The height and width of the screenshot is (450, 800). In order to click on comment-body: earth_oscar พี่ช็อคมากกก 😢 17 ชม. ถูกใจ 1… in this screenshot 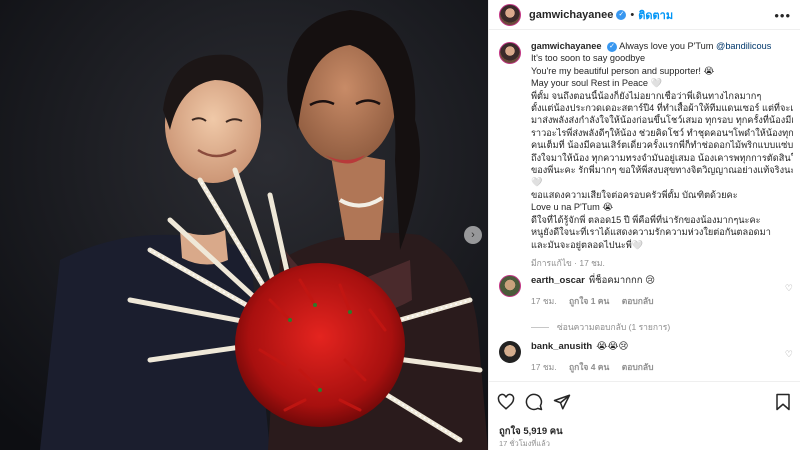, I will do `click(656, 291)`.